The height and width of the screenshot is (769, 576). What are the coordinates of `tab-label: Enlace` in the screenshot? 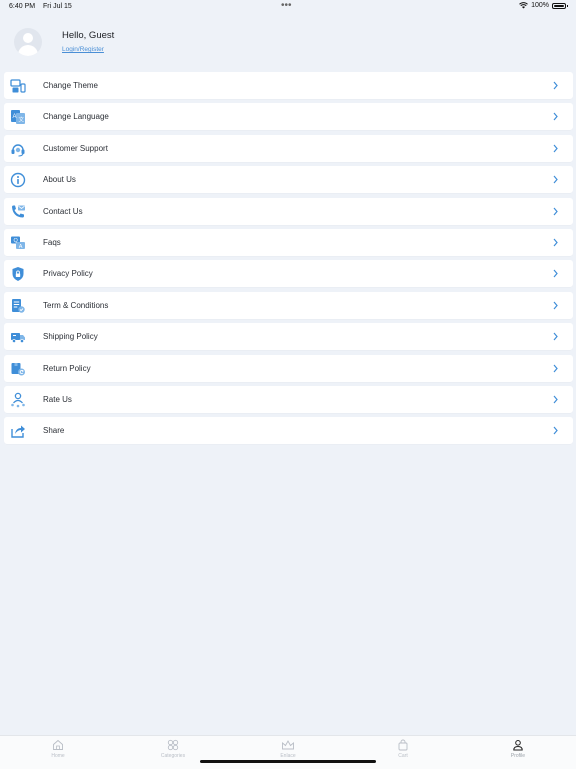 It's located at (288, 756).